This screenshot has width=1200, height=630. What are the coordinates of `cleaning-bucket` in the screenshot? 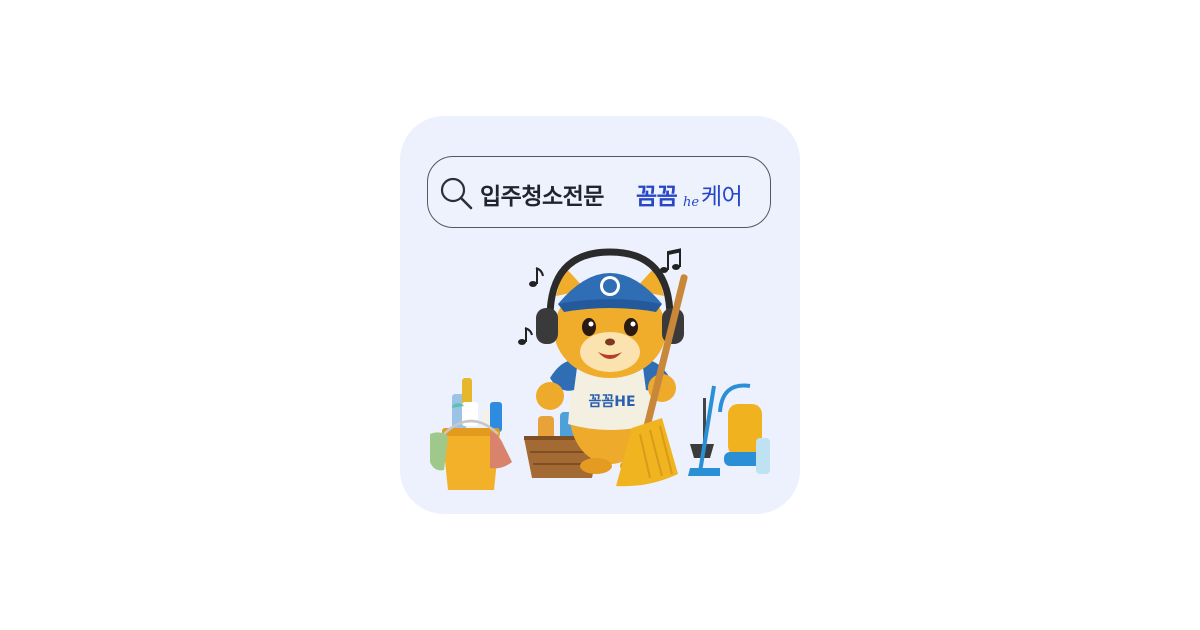 It's located at (471, 434).